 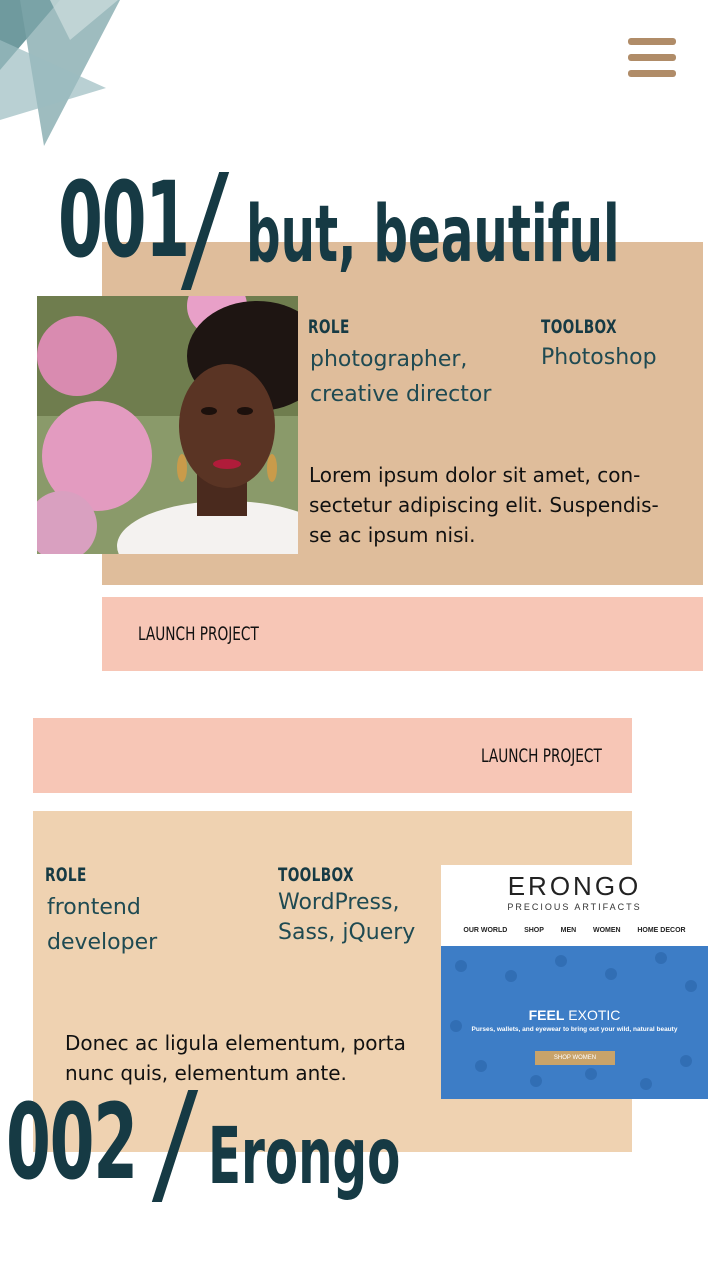 I want to click on screenshot-nav: OUR WORLD SHOP MEN WOMEN HOME DECOR, so click(x=574, y=930).